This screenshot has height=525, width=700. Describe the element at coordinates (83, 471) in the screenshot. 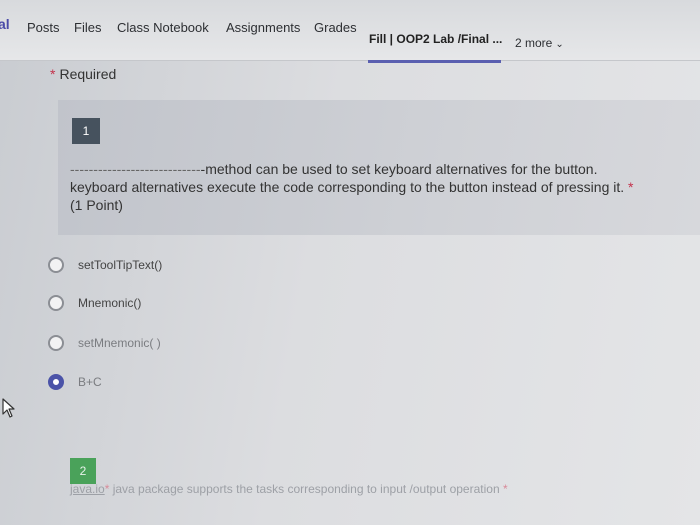

I see `question-2-number-badge: 2` at that location.